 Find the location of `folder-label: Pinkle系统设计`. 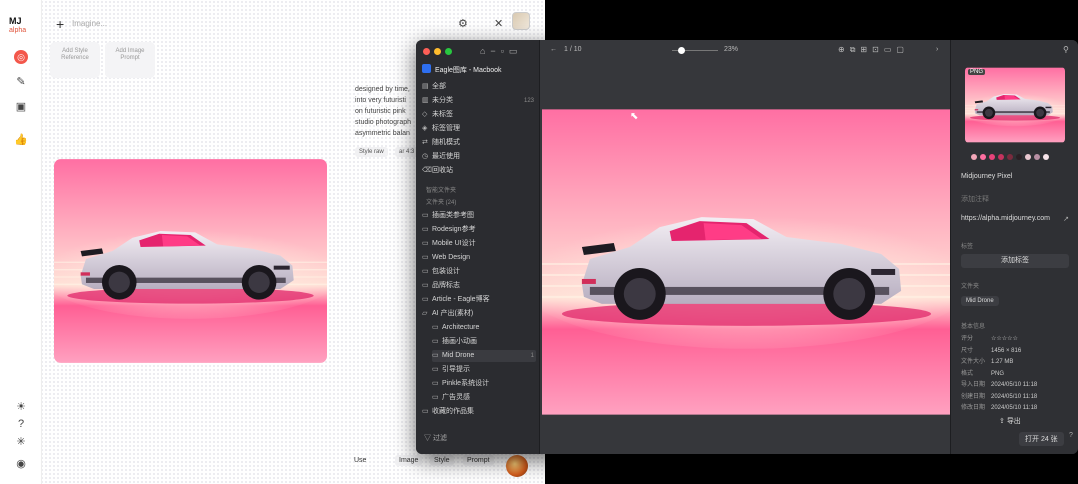

folder-label: Pinkle系统设计 is located at coordinates (466, 383).